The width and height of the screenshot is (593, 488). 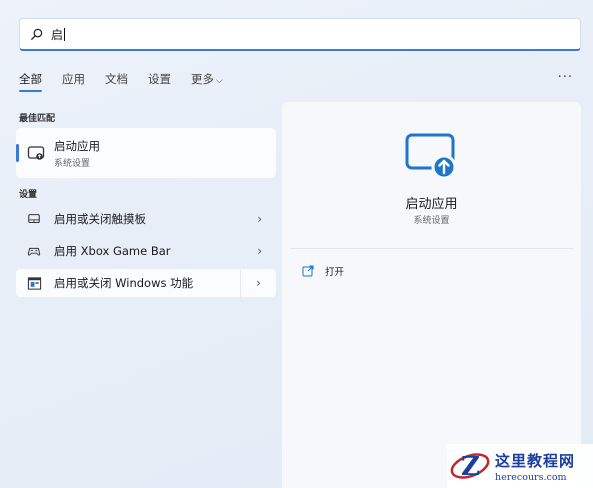 I want to click on search-input: 启, so click(x=57, y=34).